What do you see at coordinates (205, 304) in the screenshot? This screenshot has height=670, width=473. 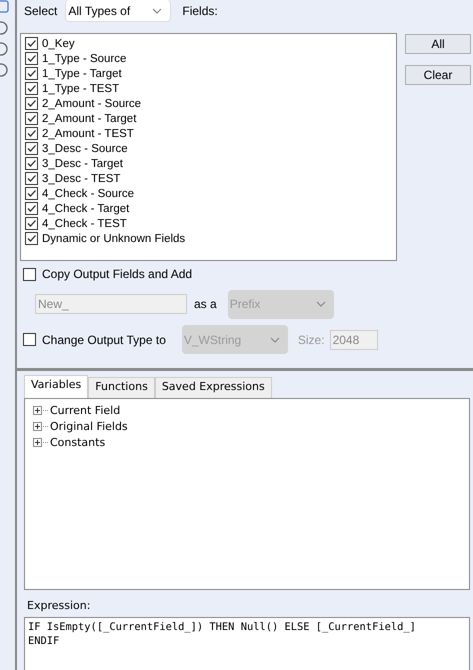 I see `as-label: as a` at bounding box center [205, 304].